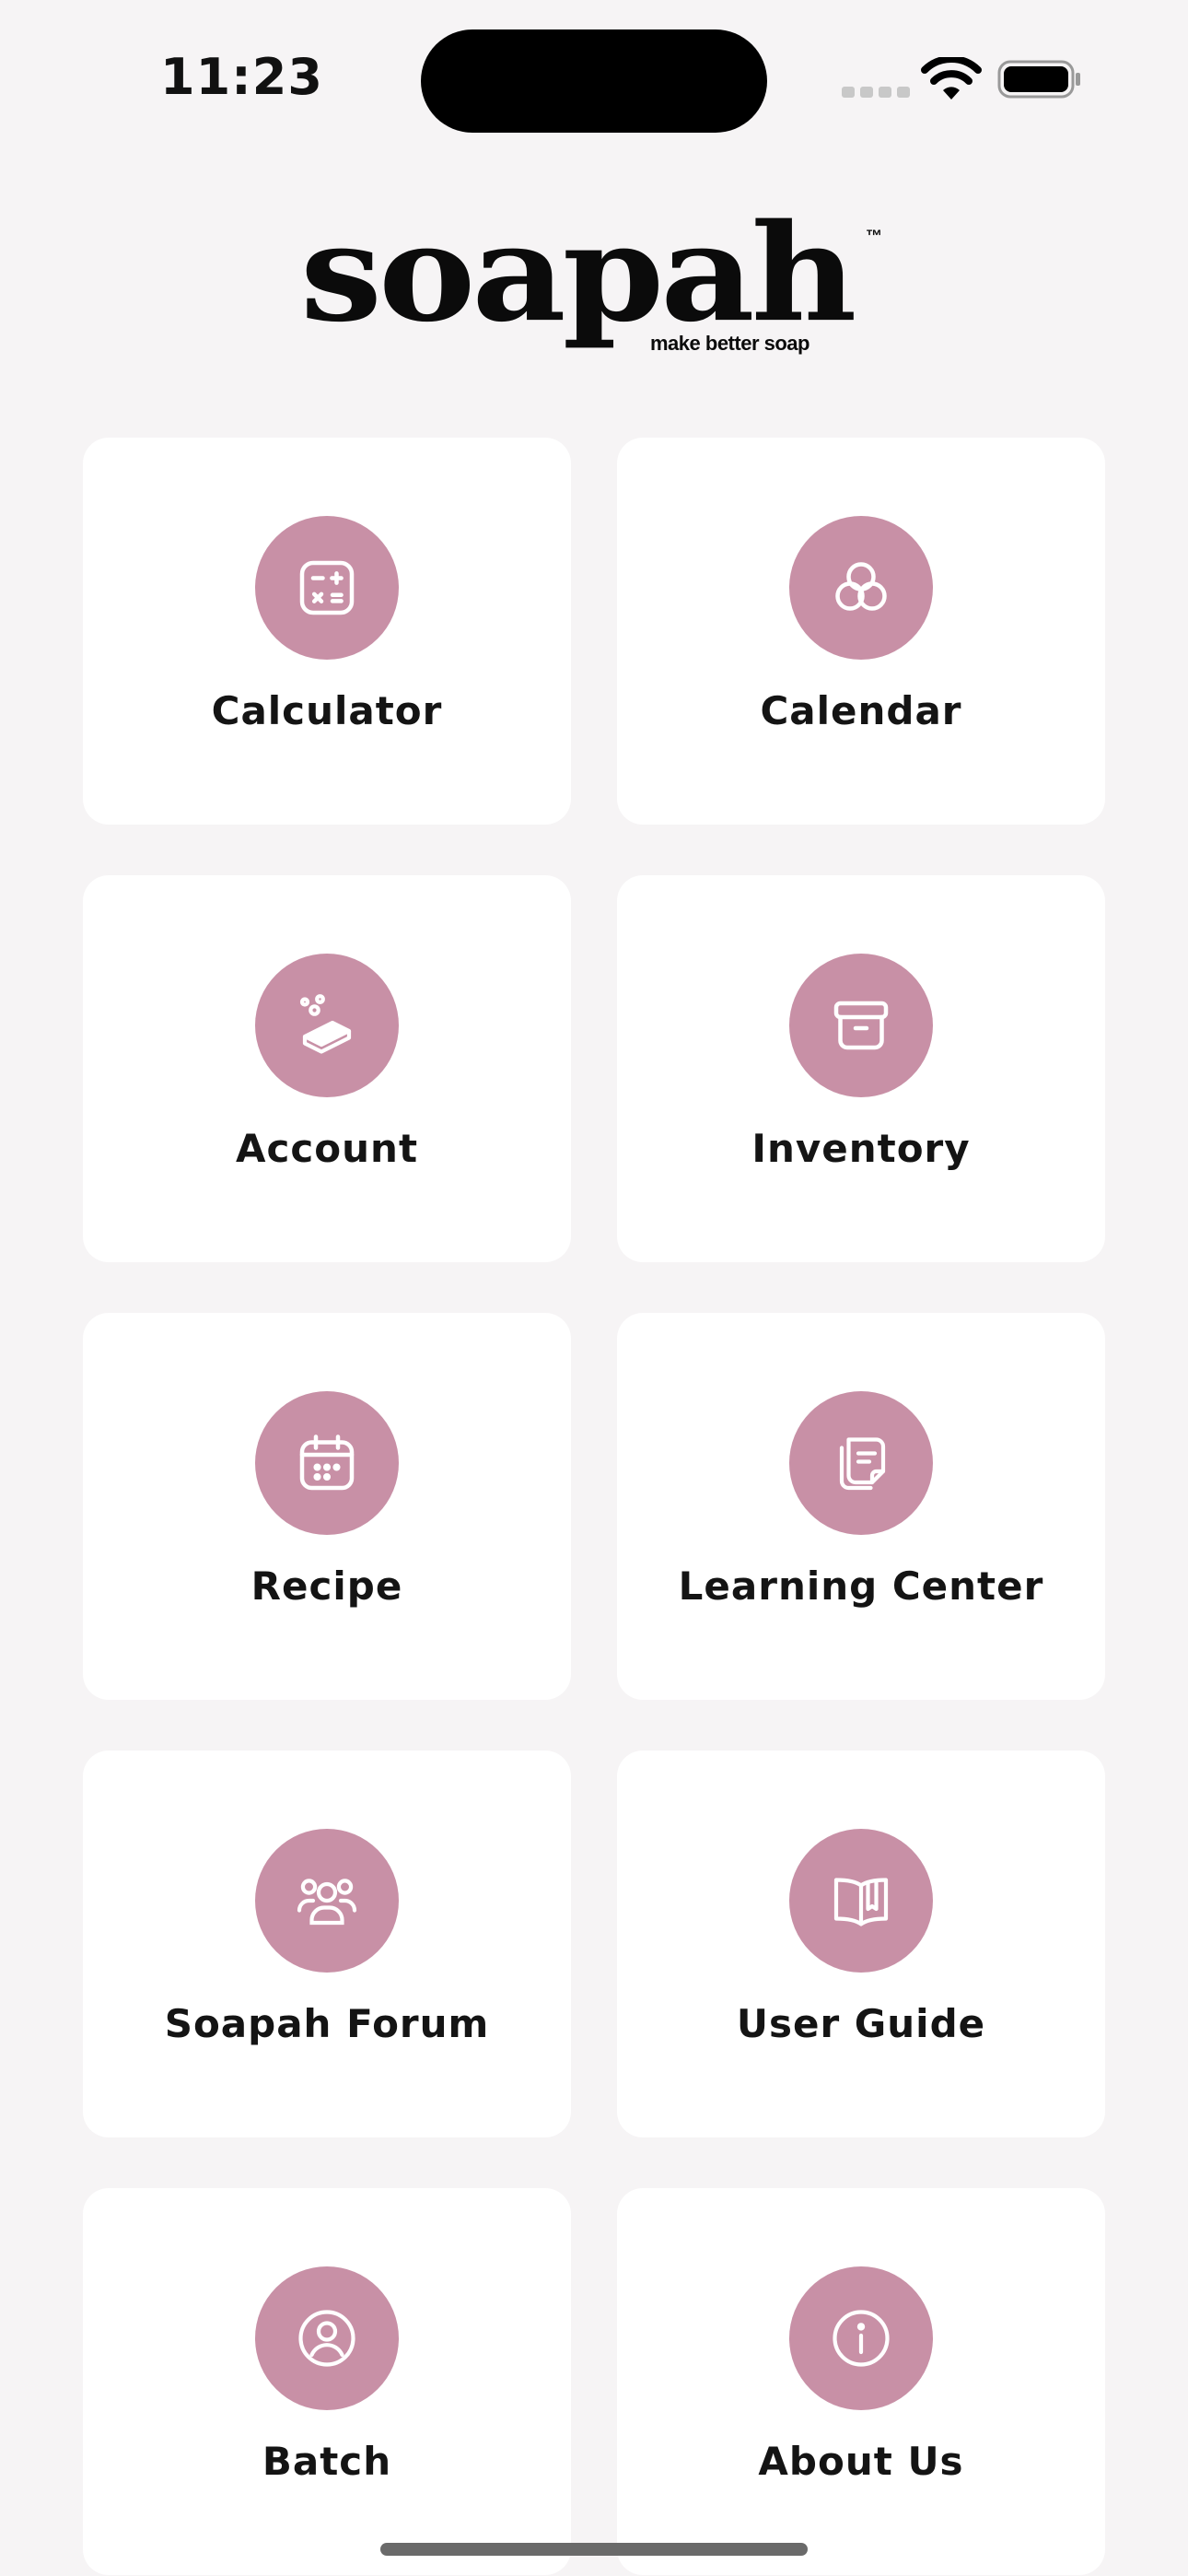 The width and height of the screenshot is (1188, 2576). What do you see at coordinates (861, 1901) in the screenshot?
I see `open-book-icon` at bounding box center [861, 1901].